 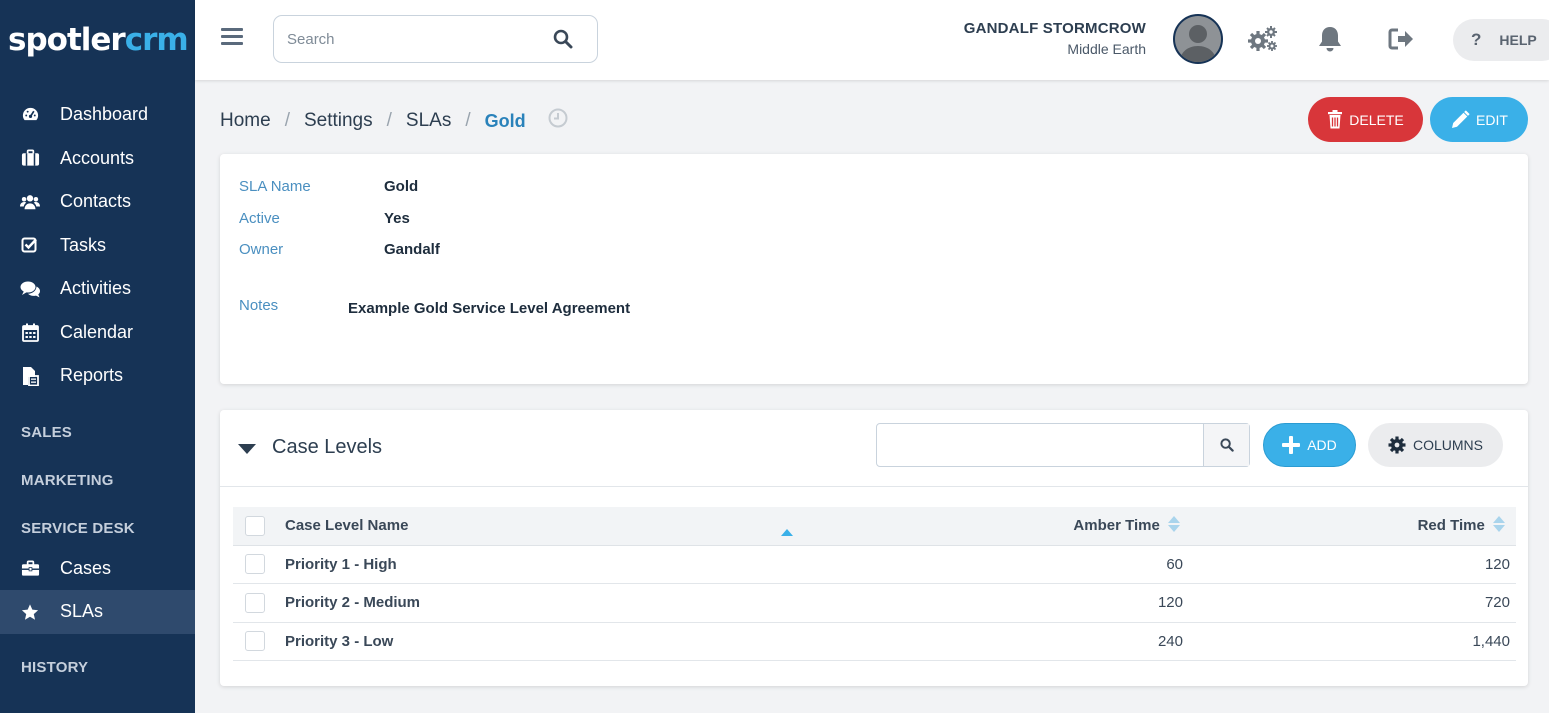 What do you see at coordinates (1401, 39) in the screenshot?
I see `logout-icon` at bounding box center [1401, 39].